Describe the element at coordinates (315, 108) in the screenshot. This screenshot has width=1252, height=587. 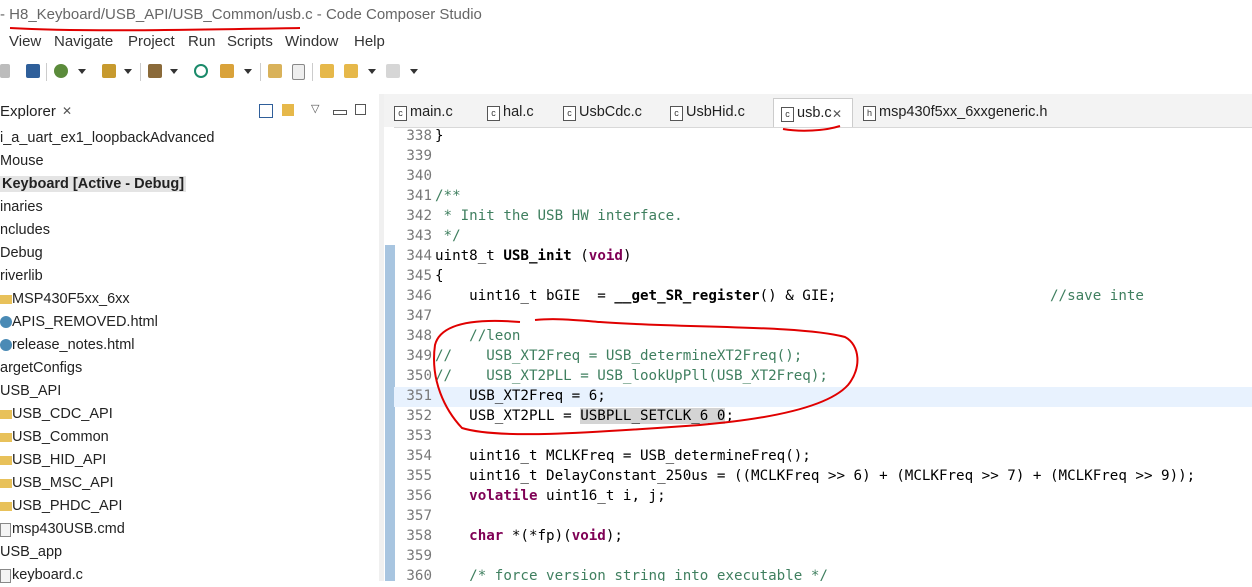
I see `view-menu-icon: ▽` at that location.